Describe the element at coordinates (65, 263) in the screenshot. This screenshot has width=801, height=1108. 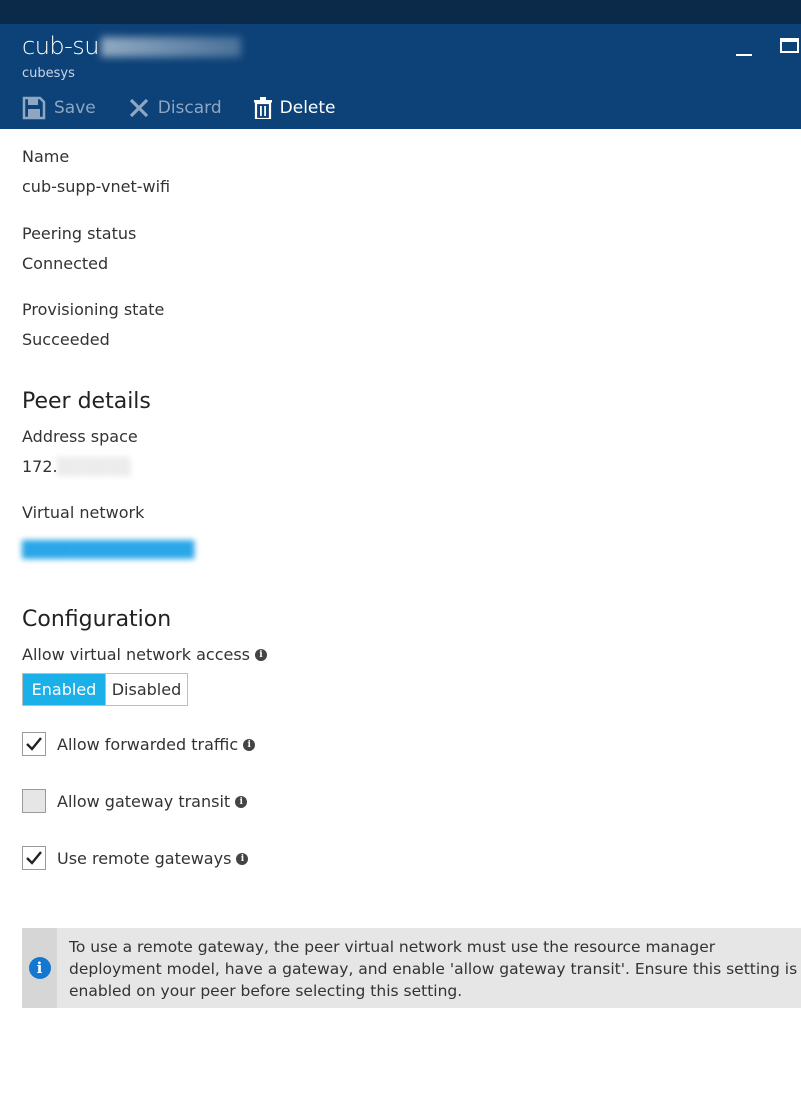
I see `peering-status-value: Connected` at that location.